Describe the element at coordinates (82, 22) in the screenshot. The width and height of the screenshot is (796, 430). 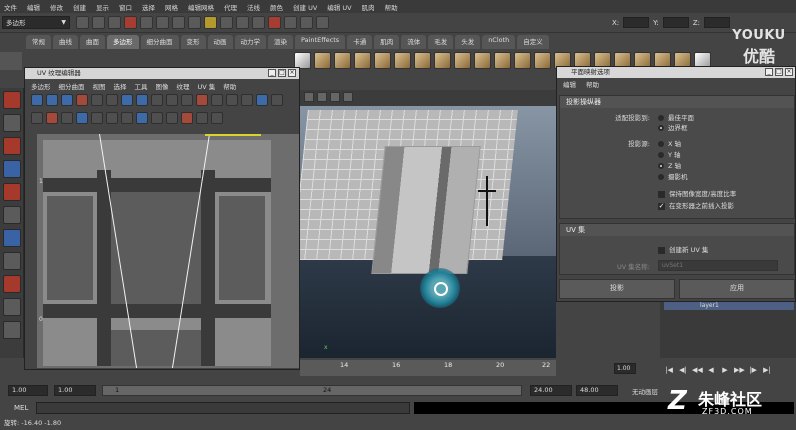
I see `new-scene-icon` at that location.